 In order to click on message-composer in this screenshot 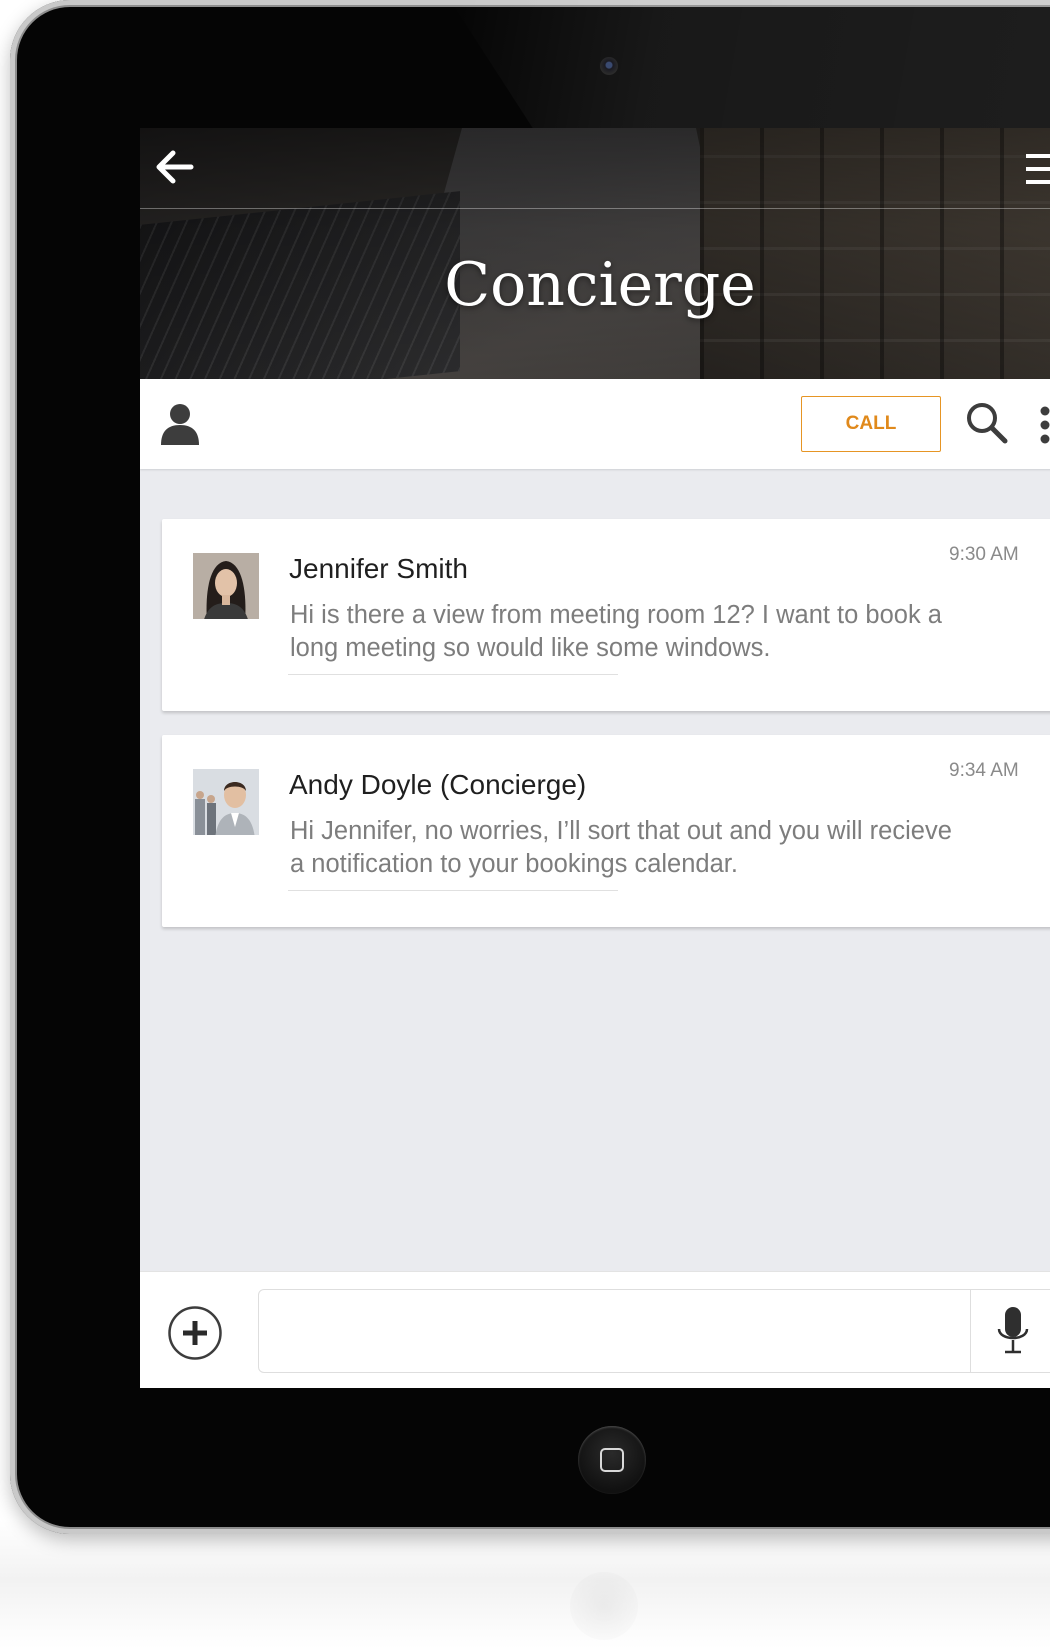, I will do `click(595, 1329)`.